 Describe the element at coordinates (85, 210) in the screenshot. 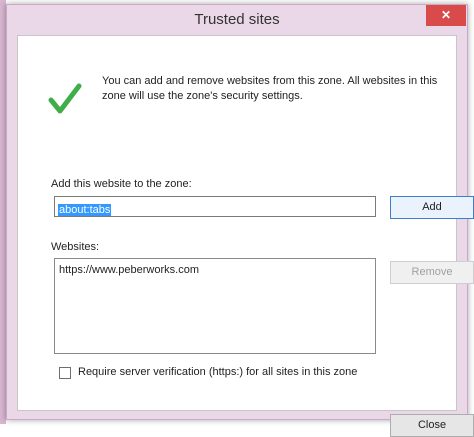

I see `website-url-value: about:tabs` at that location.